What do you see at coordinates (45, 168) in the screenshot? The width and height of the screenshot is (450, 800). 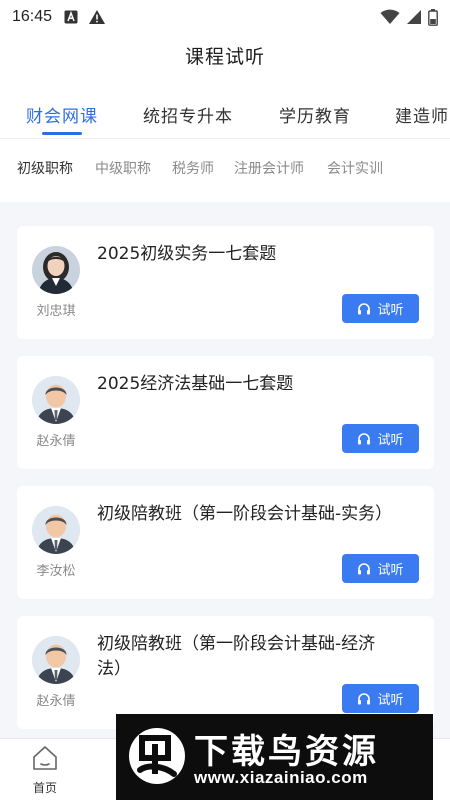 I see `subtab-chuji-zhicheng: 初级职称` at bounding box center [45, 168].